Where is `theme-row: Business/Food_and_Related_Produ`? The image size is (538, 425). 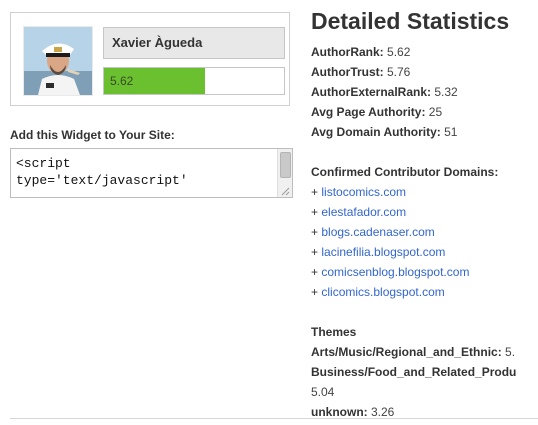
theme-row: Business/Food_and_Related_Produ is located at coordinates (413, 372).